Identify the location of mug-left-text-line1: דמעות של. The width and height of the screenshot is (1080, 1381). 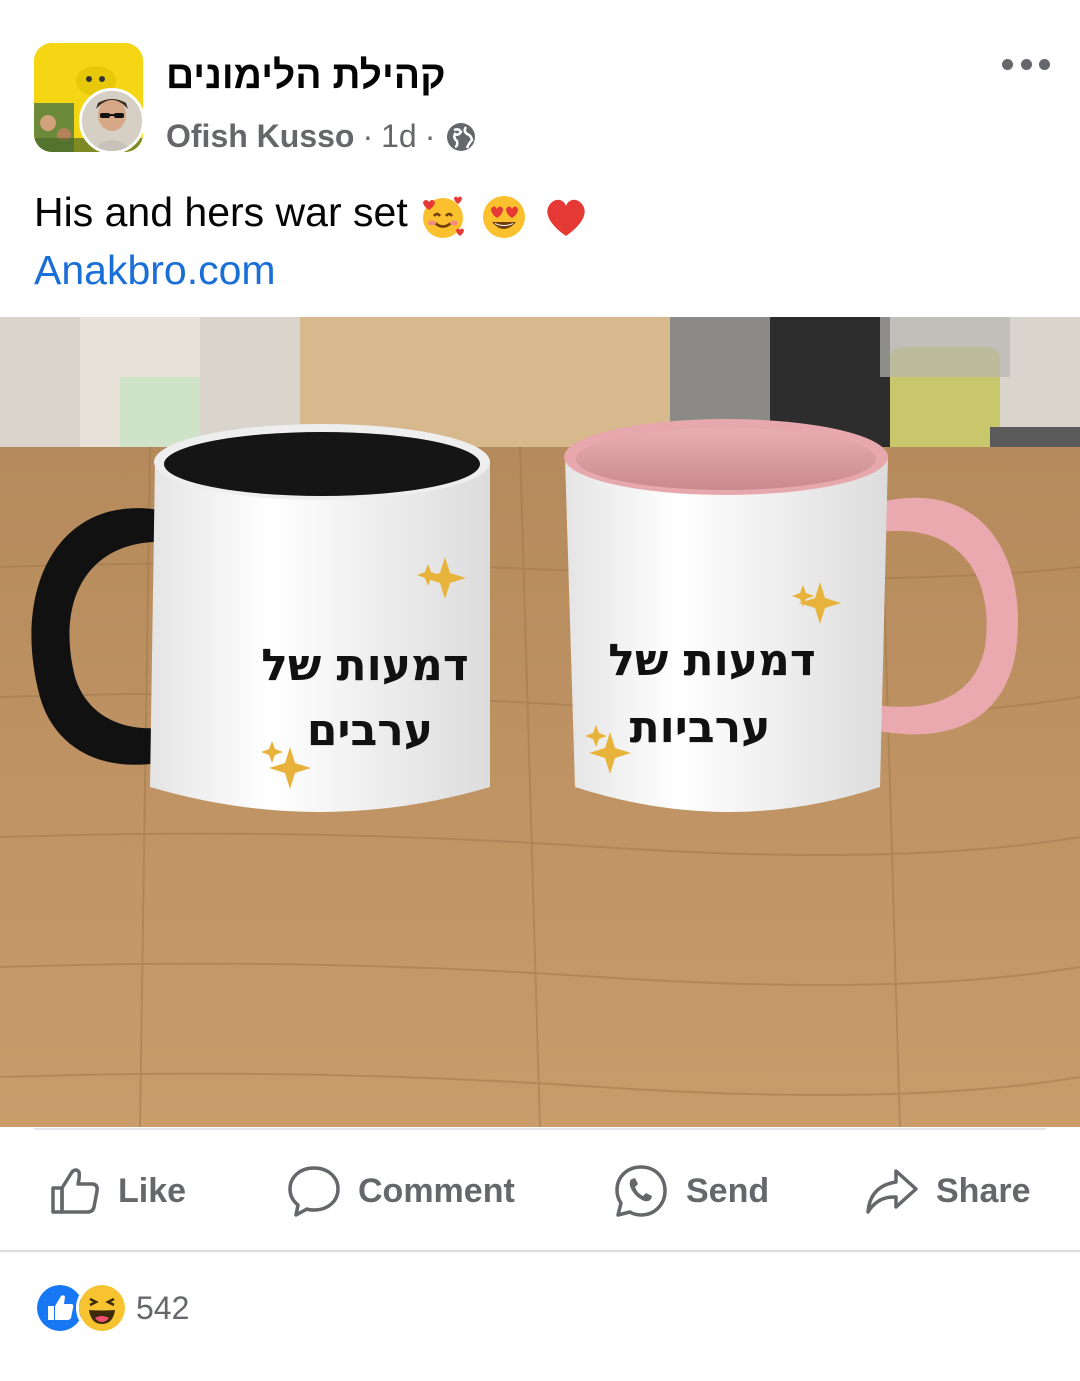
(364, 665).